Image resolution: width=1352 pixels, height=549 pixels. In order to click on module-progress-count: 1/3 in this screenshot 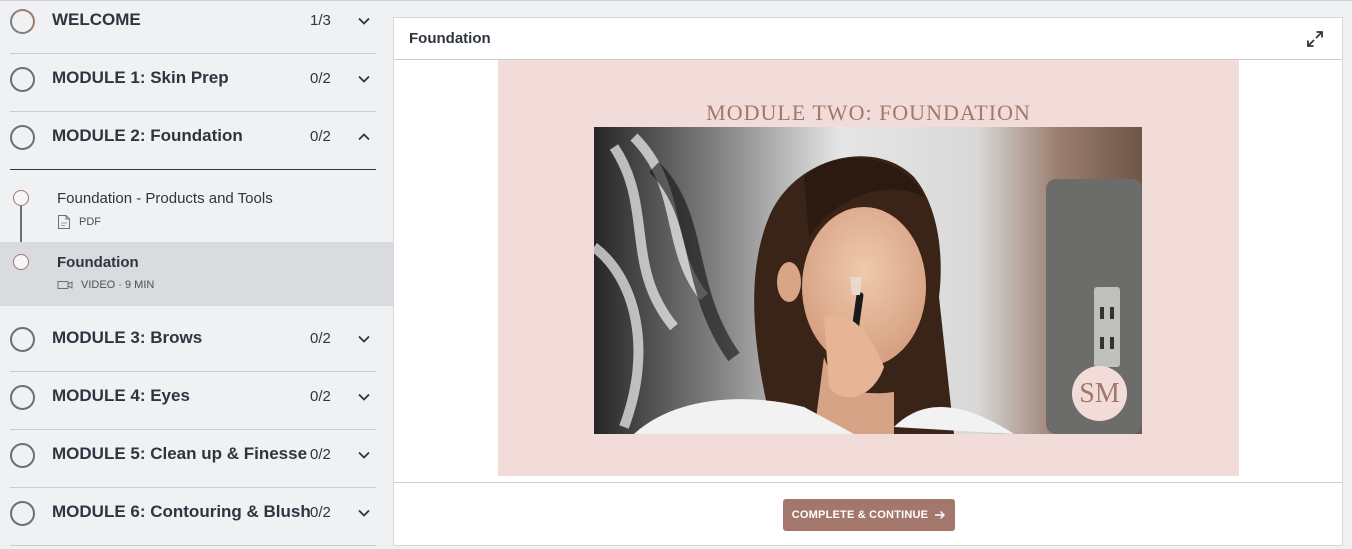, I will do `click(320, 20)`.